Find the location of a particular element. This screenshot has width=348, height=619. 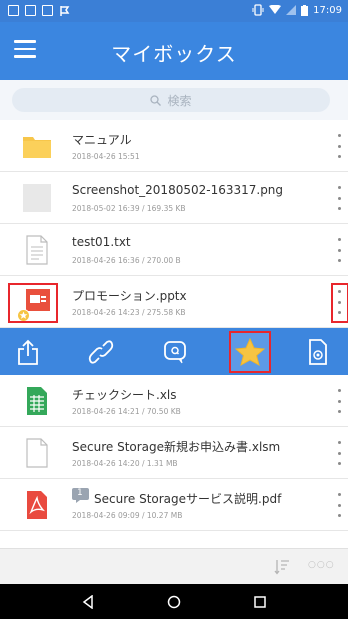

list-item: test01.txt 2018-04-26 16:36 / 270.00 B is located at coordinates (174, 250).